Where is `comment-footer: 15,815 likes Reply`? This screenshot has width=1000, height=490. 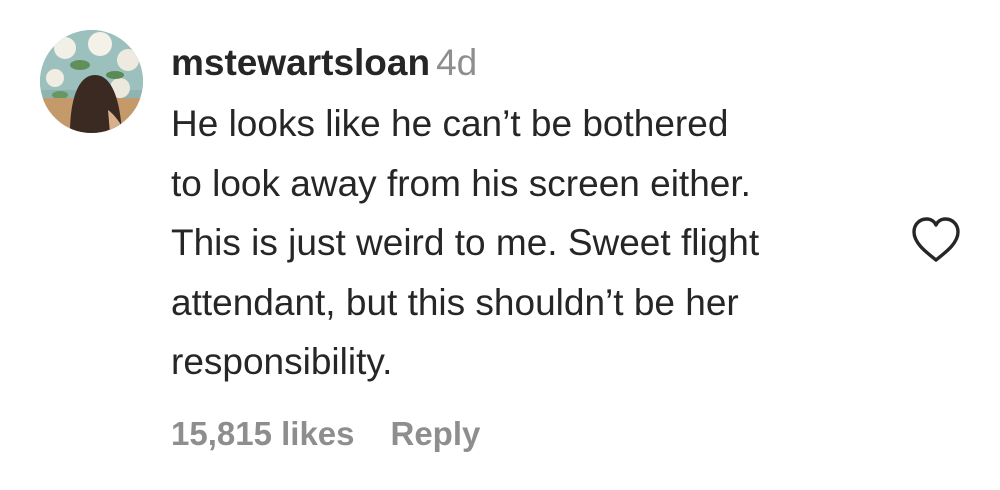 comment-footer: 15,815 likes Reply is located at coordinates (325, 434).